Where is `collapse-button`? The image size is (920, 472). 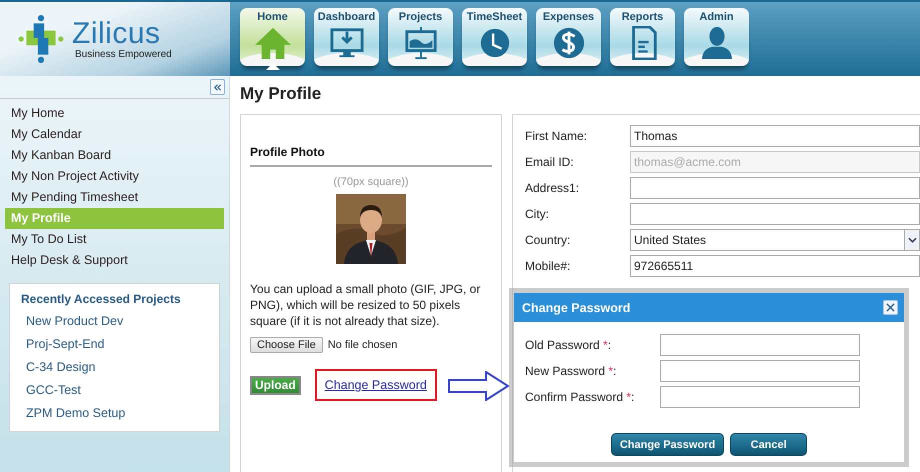
collapse-button is located at coordinates (217, 87).